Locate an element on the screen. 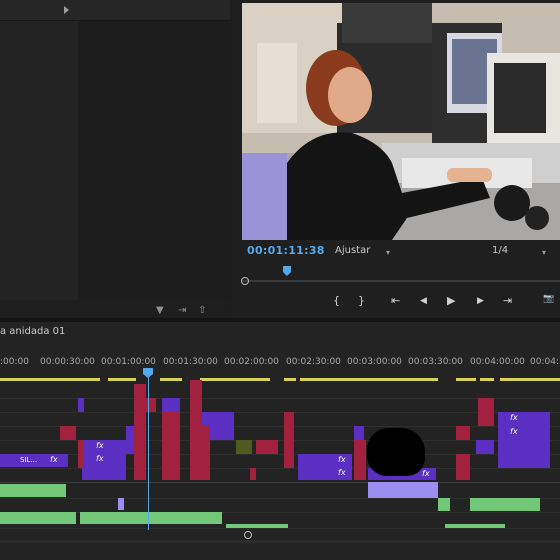  ruler-label: :00:00 is located at coordinates (14, 362).